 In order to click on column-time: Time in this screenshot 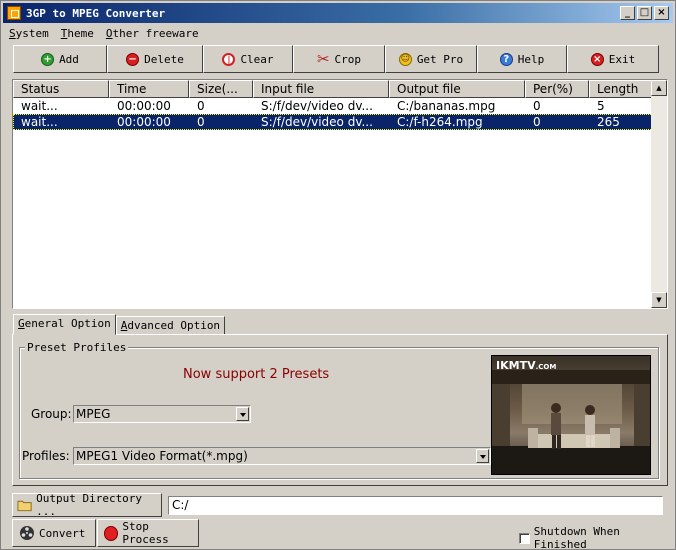, I will do `click(149, 89)`.